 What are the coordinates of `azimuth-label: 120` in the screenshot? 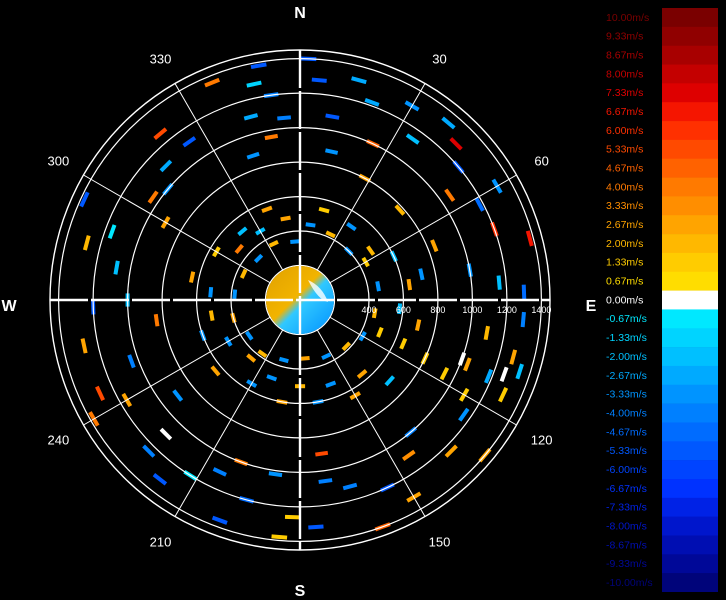 It's located at (542, 440).